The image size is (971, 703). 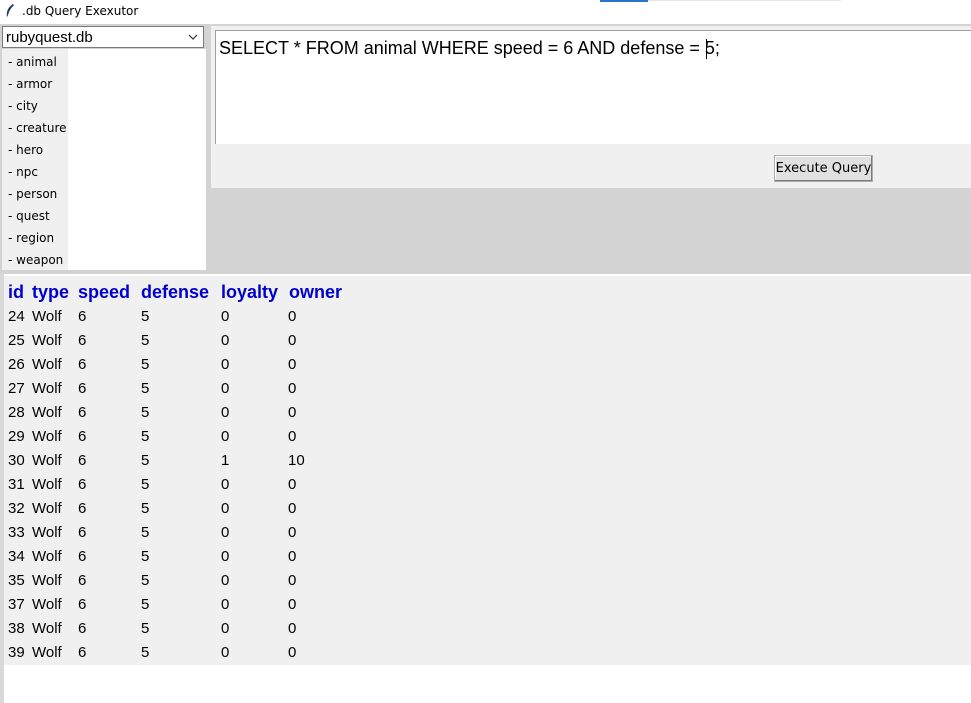 I want to click on database-select: rubyquest.db, so click(x=103, y=37).